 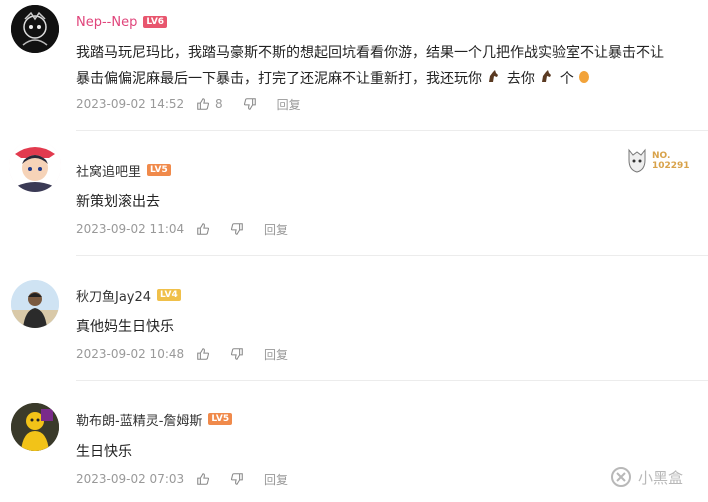 I want to click on fan-badge: NO. 102291, so click(x=665, y=161).